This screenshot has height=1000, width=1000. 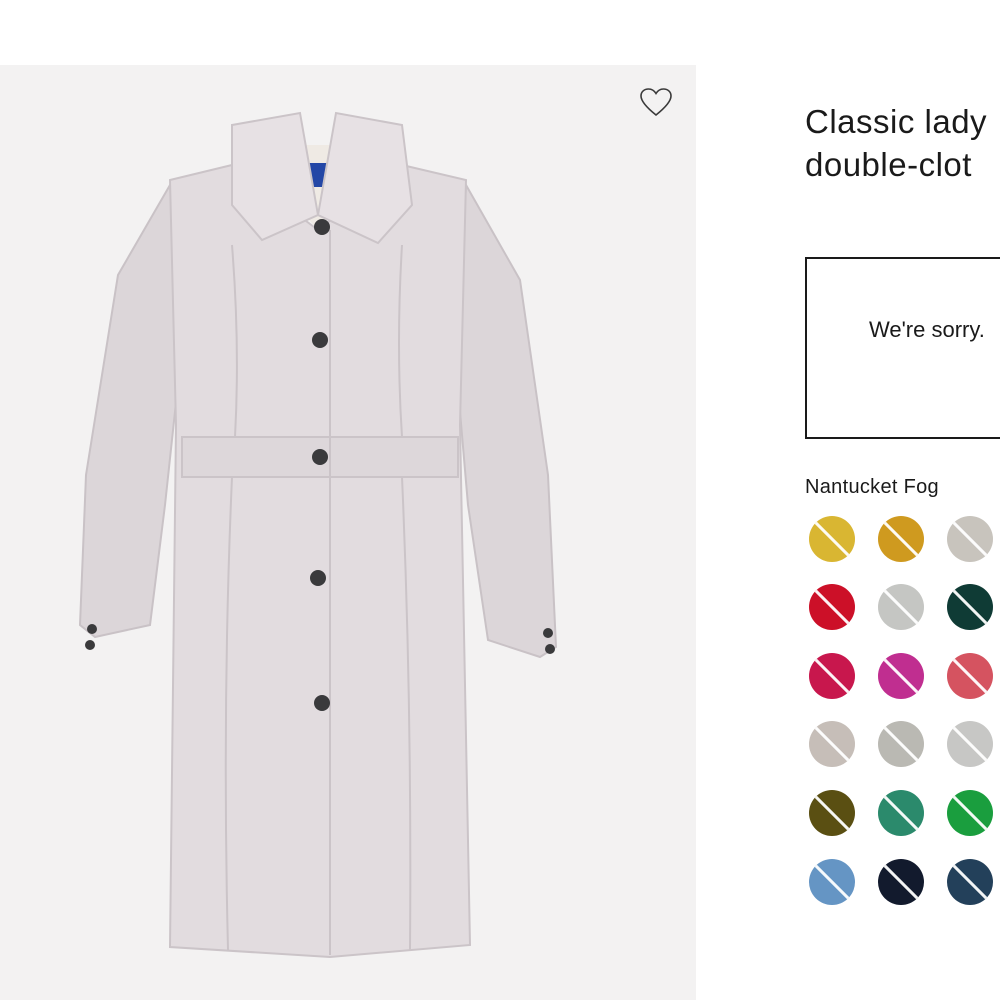 I want to click on availability-notice: We're sorry., so click(x=902, y=348).